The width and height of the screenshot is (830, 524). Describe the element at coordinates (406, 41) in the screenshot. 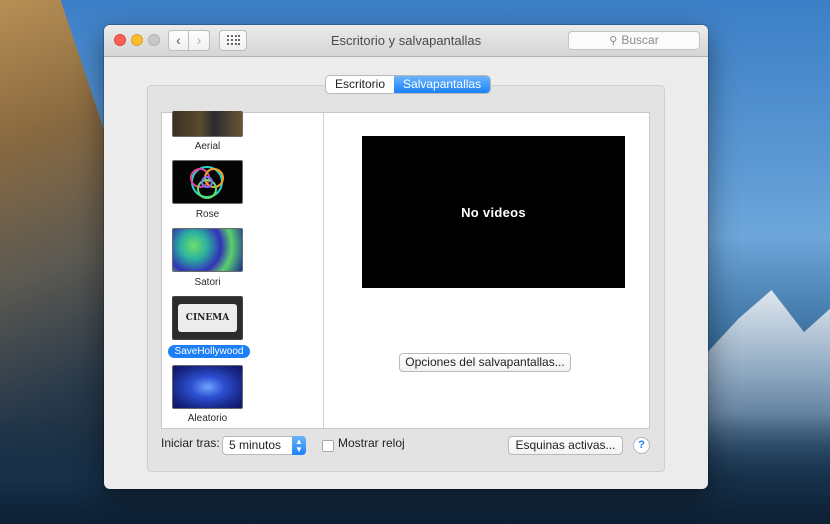

I see `title-bar: ‹ › Escritorio y salvapantallas ⚲ Buscar` at that location.